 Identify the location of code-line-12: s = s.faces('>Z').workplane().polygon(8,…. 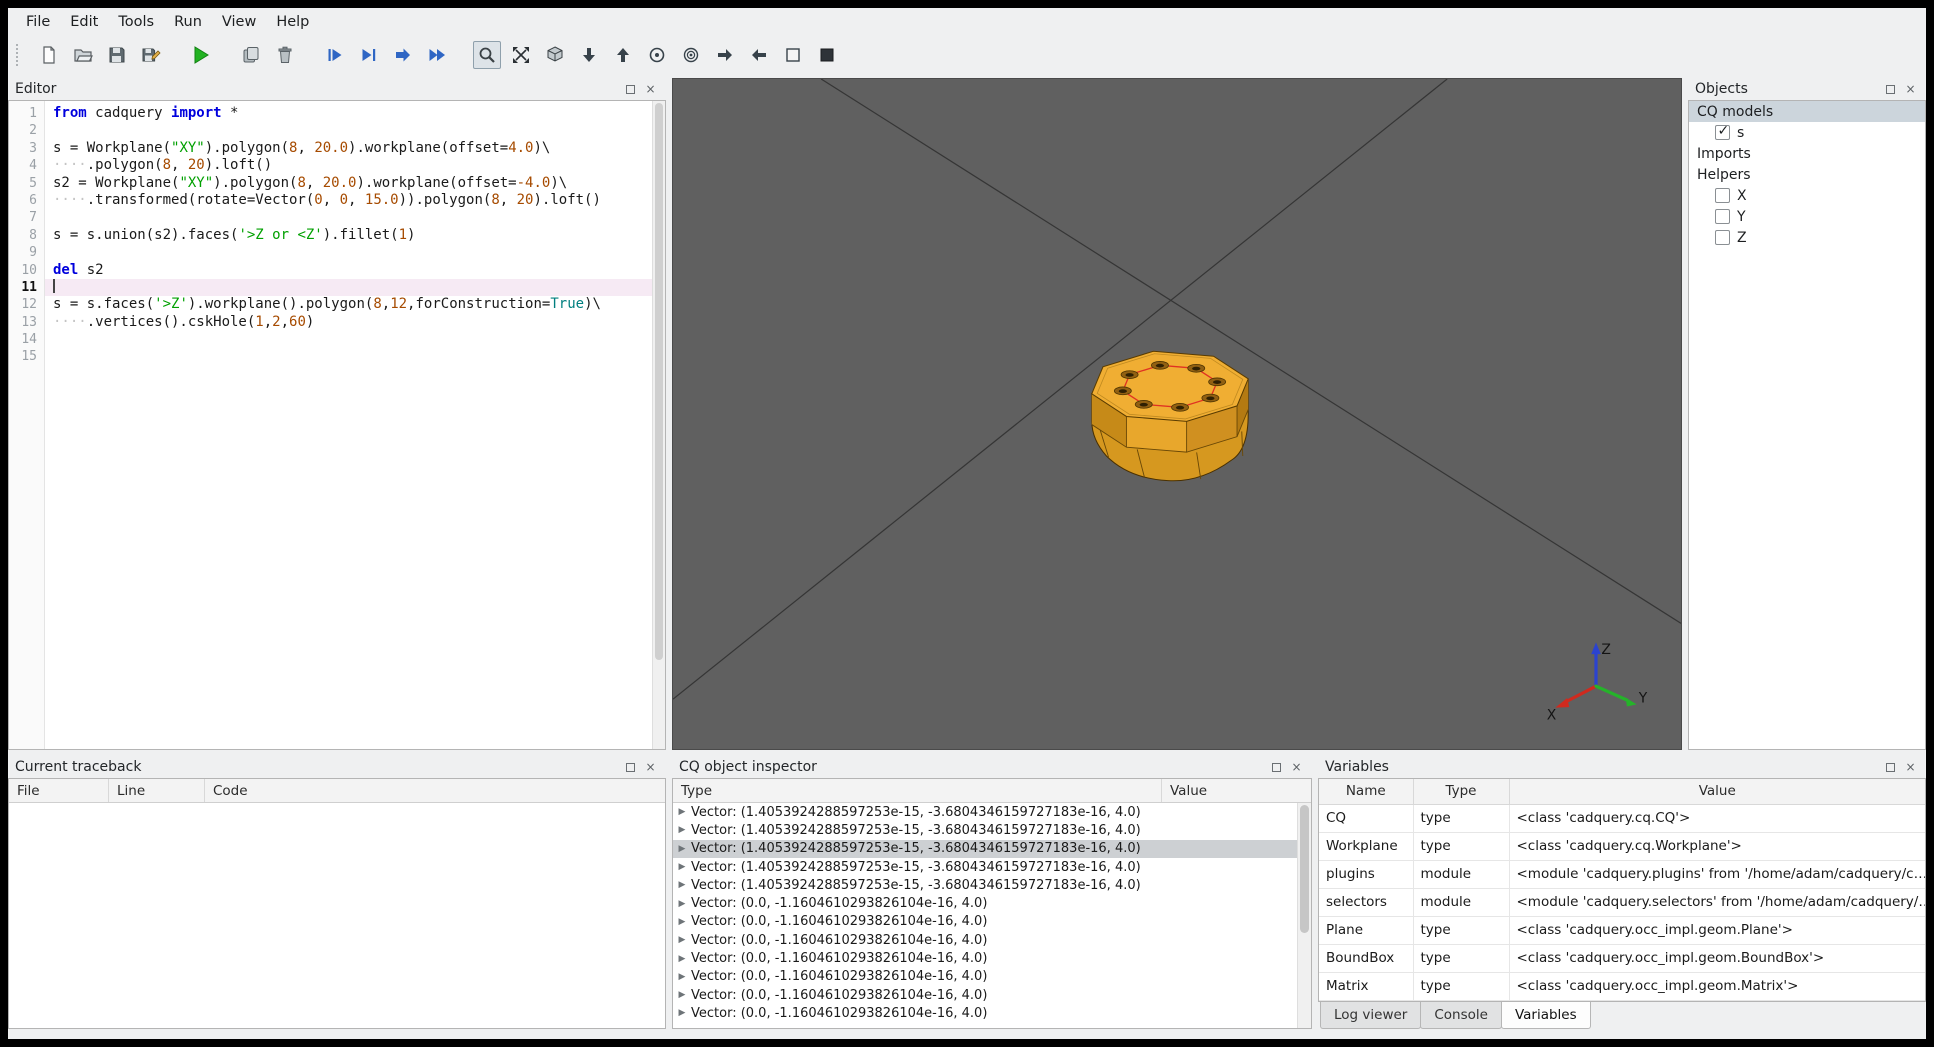
(355, 304).